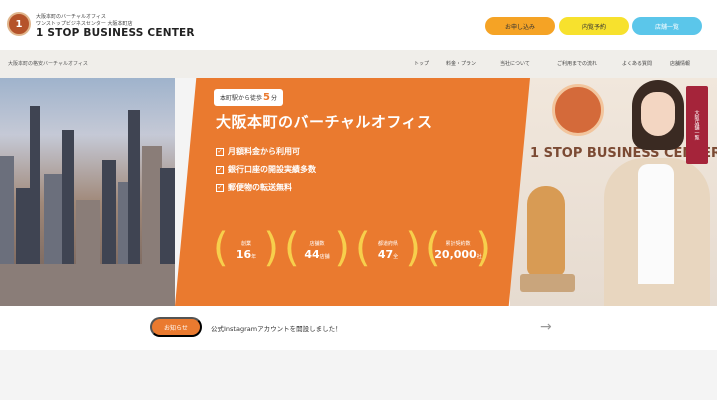  I want to click on news-bar: お知らせ 公式Instagramアカウントを開設しました！ →, so click(358, 328).